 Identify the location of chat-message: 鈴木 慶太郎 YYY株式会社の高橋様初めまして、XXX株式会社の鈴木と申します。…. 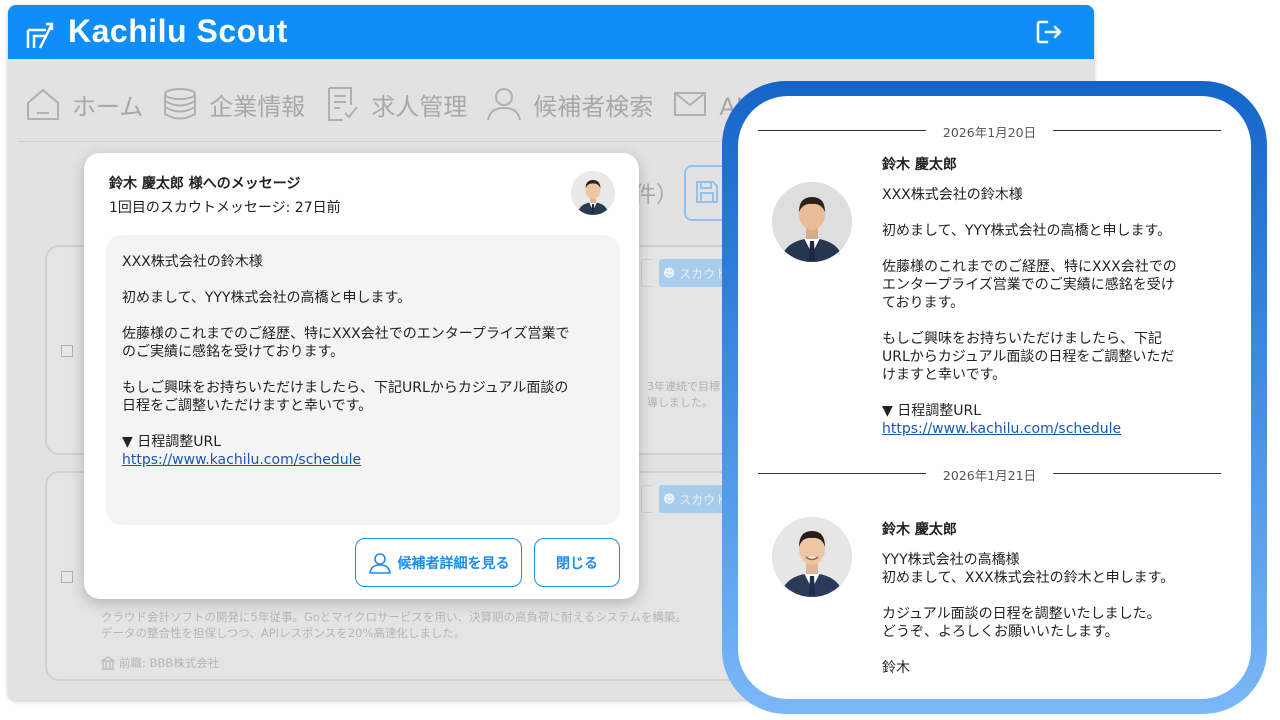
(1047, 599).